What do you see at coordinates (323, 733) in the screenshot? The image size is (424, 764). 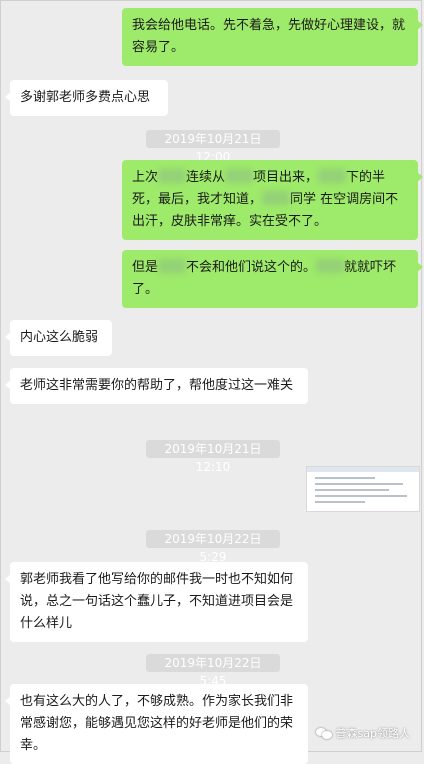 I see `wechat-icon` at bounding box center [323, 733].